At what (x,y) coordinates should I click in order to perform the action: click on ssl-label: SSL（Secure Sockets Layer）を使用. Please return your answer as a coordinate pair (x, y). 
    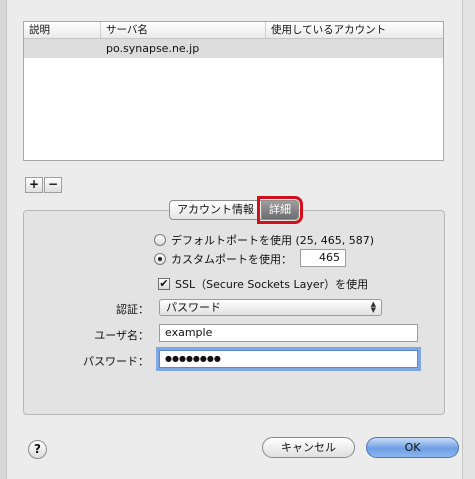
    Looking at the image, I should click on (272, 284).